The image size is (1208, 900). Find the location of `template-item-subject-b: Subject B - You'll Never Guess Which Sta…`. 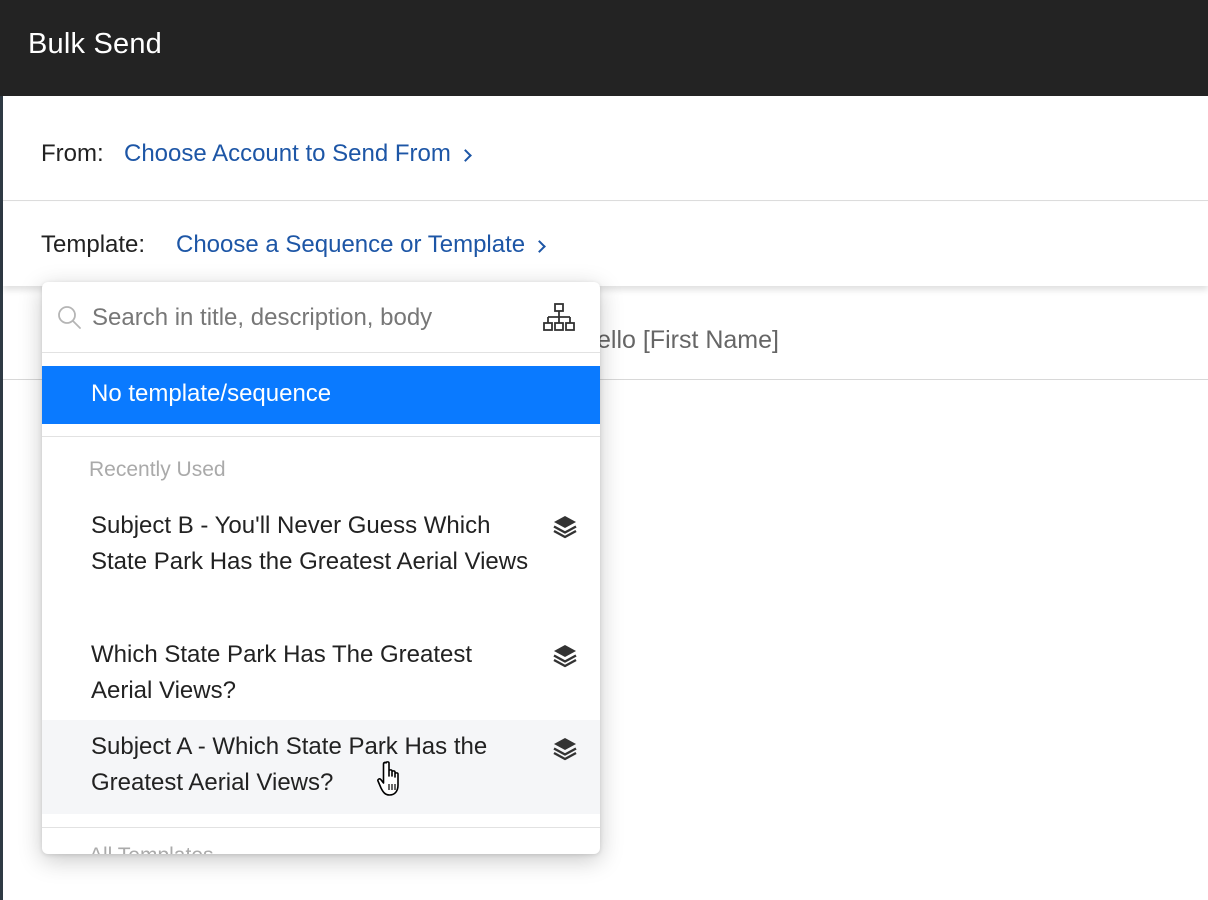

template-item-subject-b: Subject B - You'll Never Guess Which Sta… is located at coordinates (321, 564).